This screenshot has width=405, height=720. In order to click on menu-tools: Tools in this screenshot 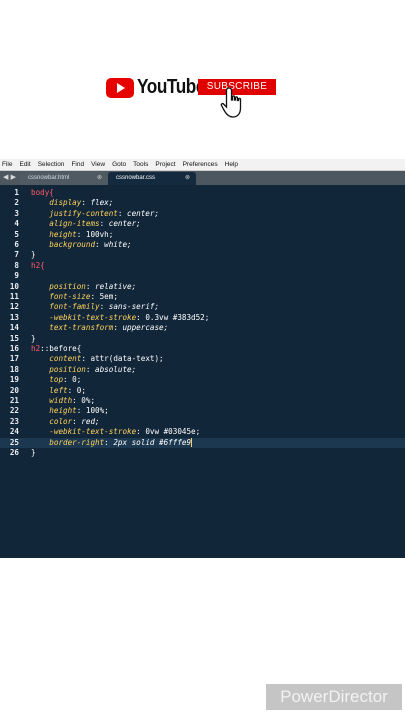, I will do `click(140, 164)`.